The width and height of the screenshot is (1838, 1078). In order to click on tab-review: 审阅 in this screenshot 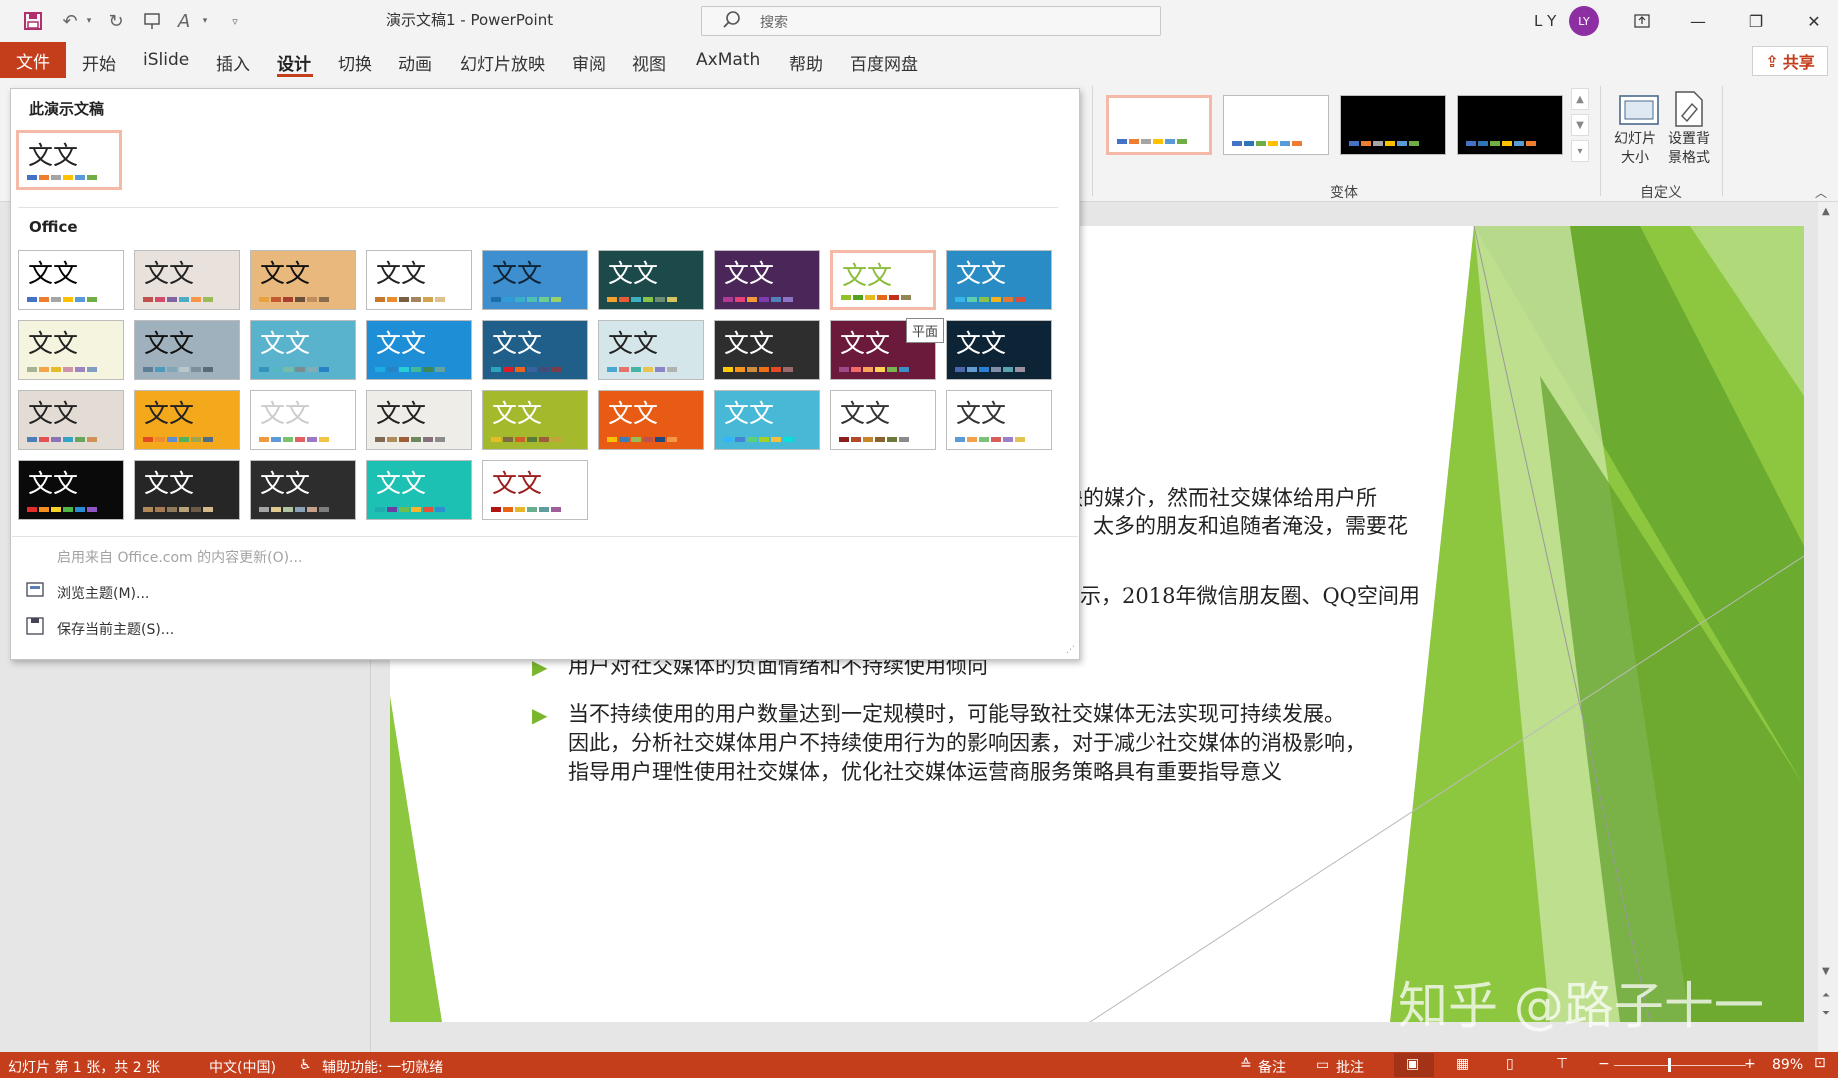, I will do `click(589, 62)`.